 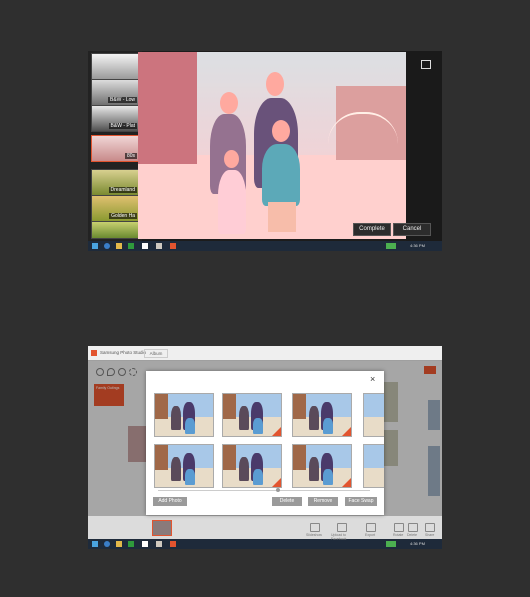 What do you see at coordinates (264, 490) in the screenshot?
I see `horizontal-scrollbar` at bounding box center [264, 490].